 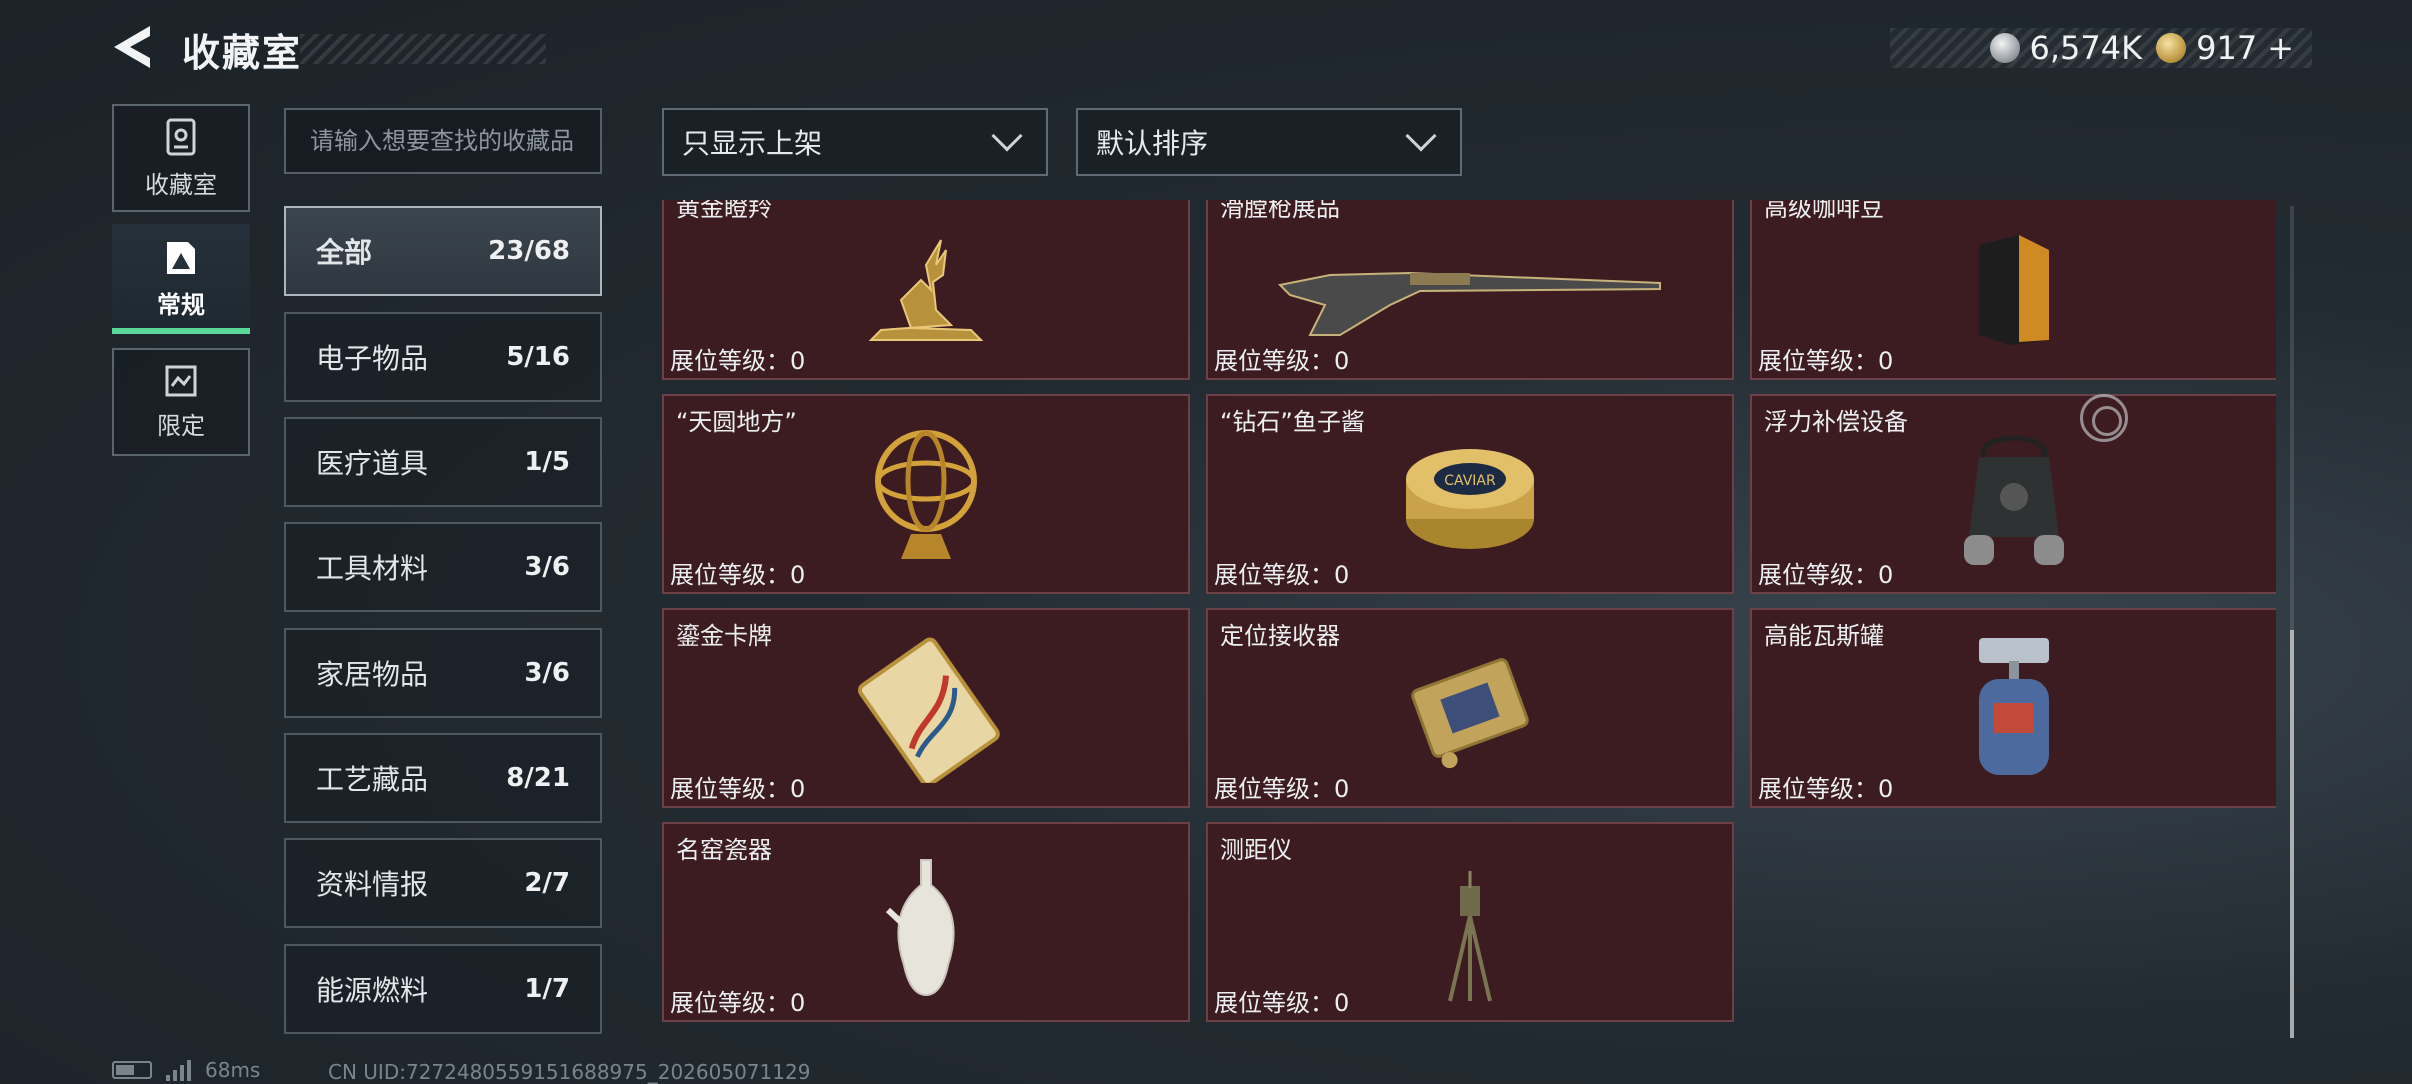 I want to click on category-name: 医疗道具, so click(x=372, y=463).